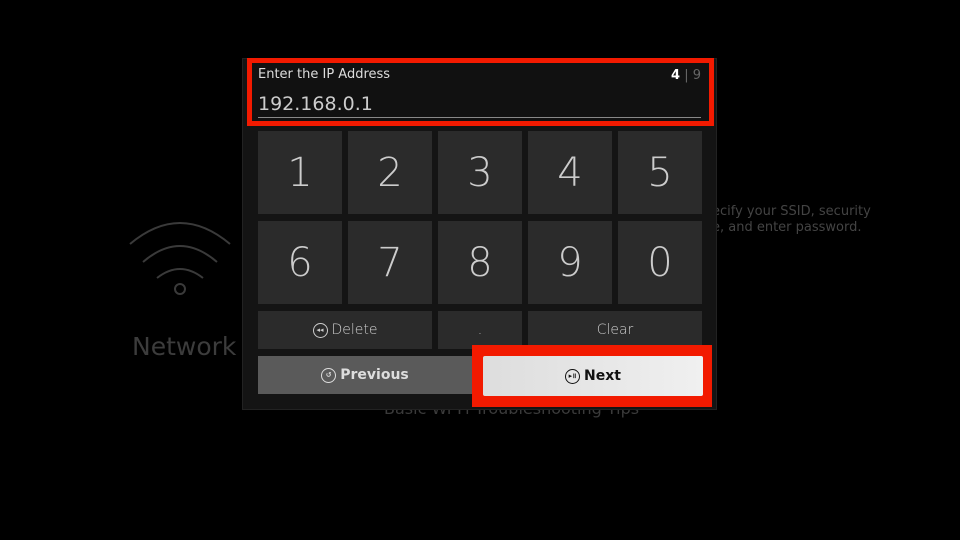  What do you see at coordinates (300, 262) in the screenshot?
I see `key-6: 6` at bounding box center [300, 262].